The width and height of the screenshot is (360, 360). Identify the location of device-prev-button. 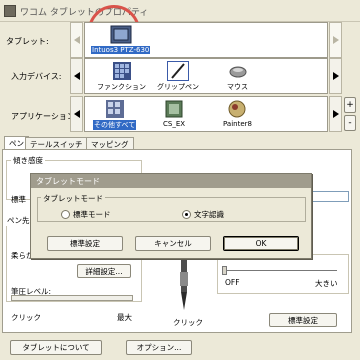
(76, 76).